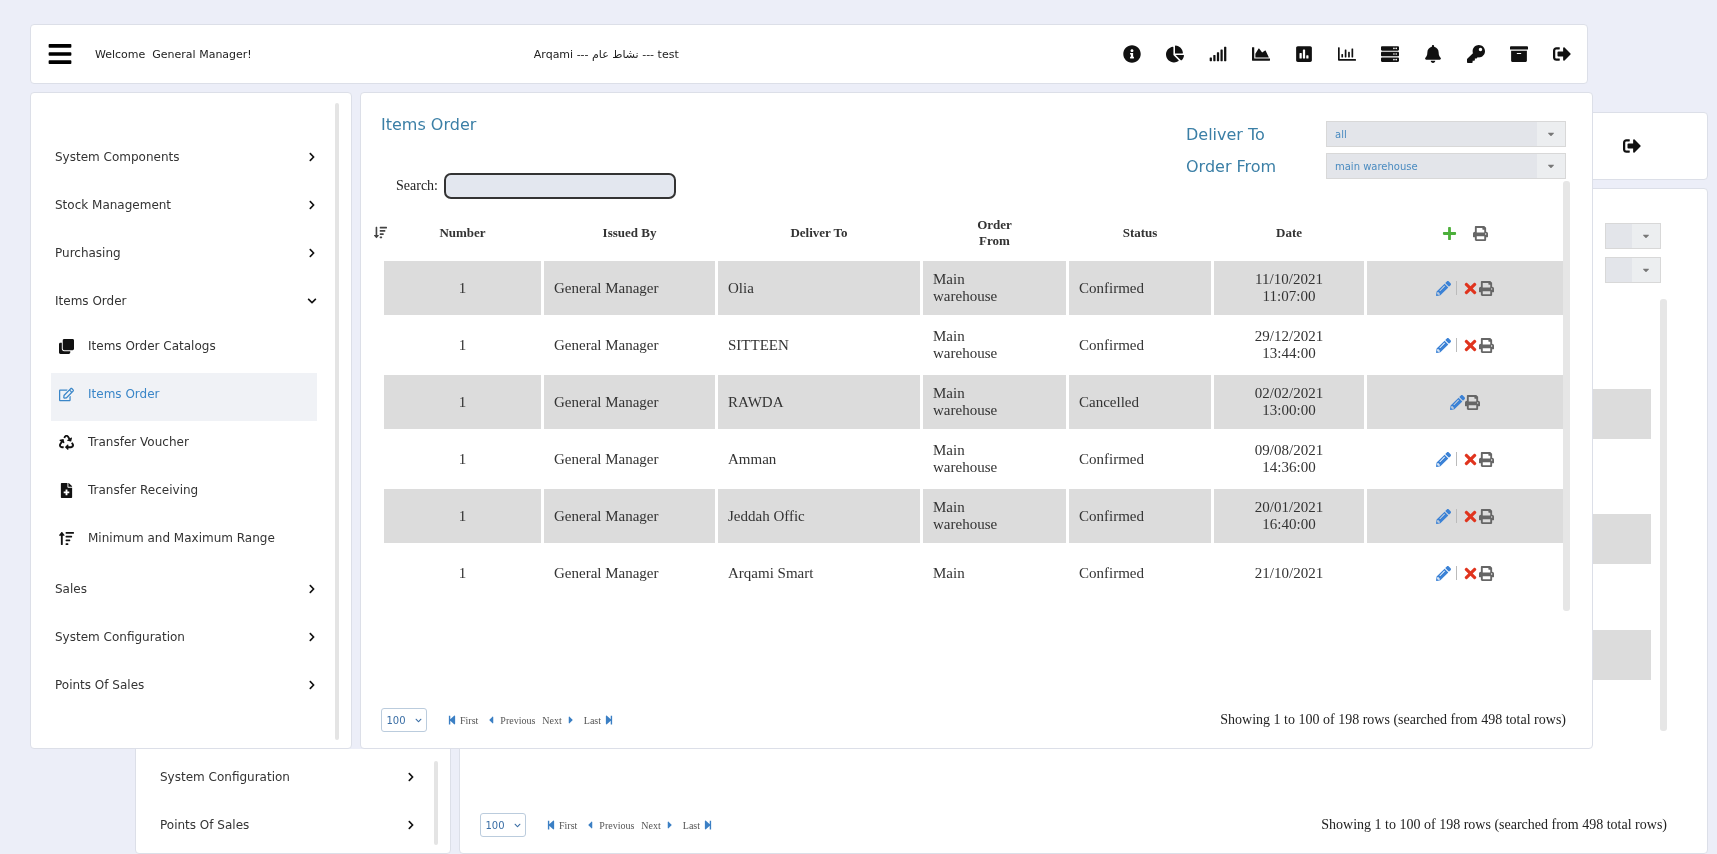 Image resolution: width=1717 pixels, height=854 pixels. I want to click on column-header: Date, so click(1289, 233).